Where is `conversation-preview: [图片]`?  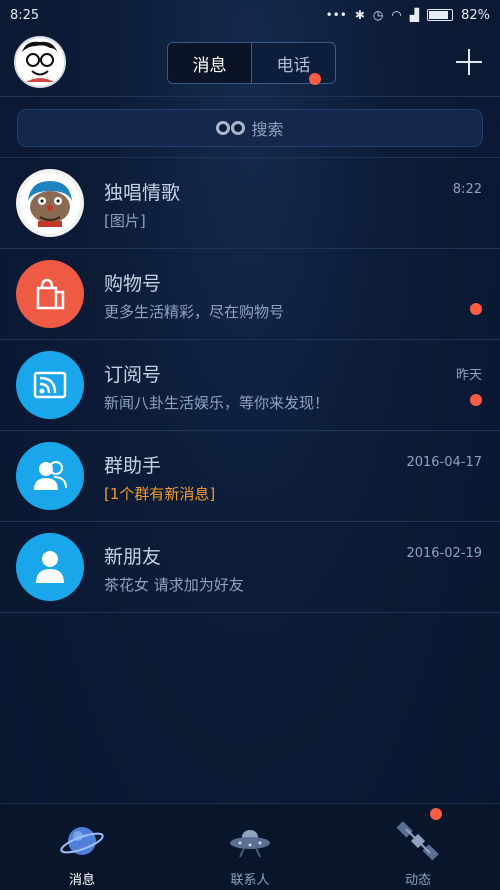 conversation-preview: [图片] is located at coordinates (125, 221).